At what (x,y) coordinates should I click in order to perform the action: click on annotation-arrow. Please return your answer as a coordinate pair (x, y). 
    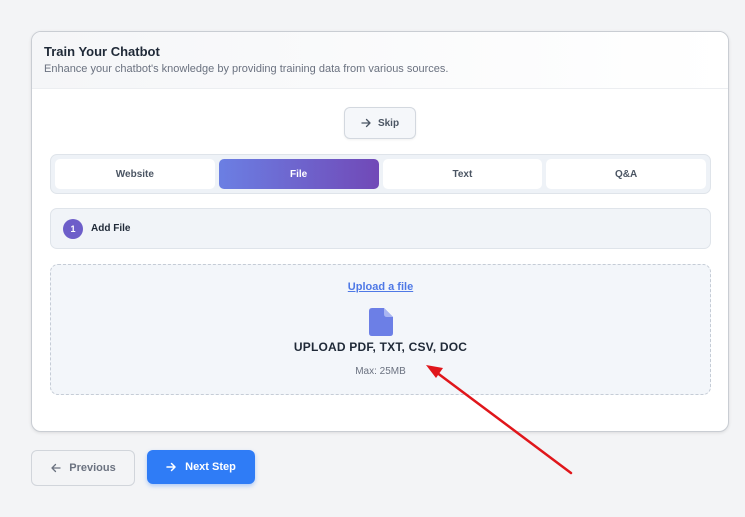
    Looking at the image, I should click on (499, 420).